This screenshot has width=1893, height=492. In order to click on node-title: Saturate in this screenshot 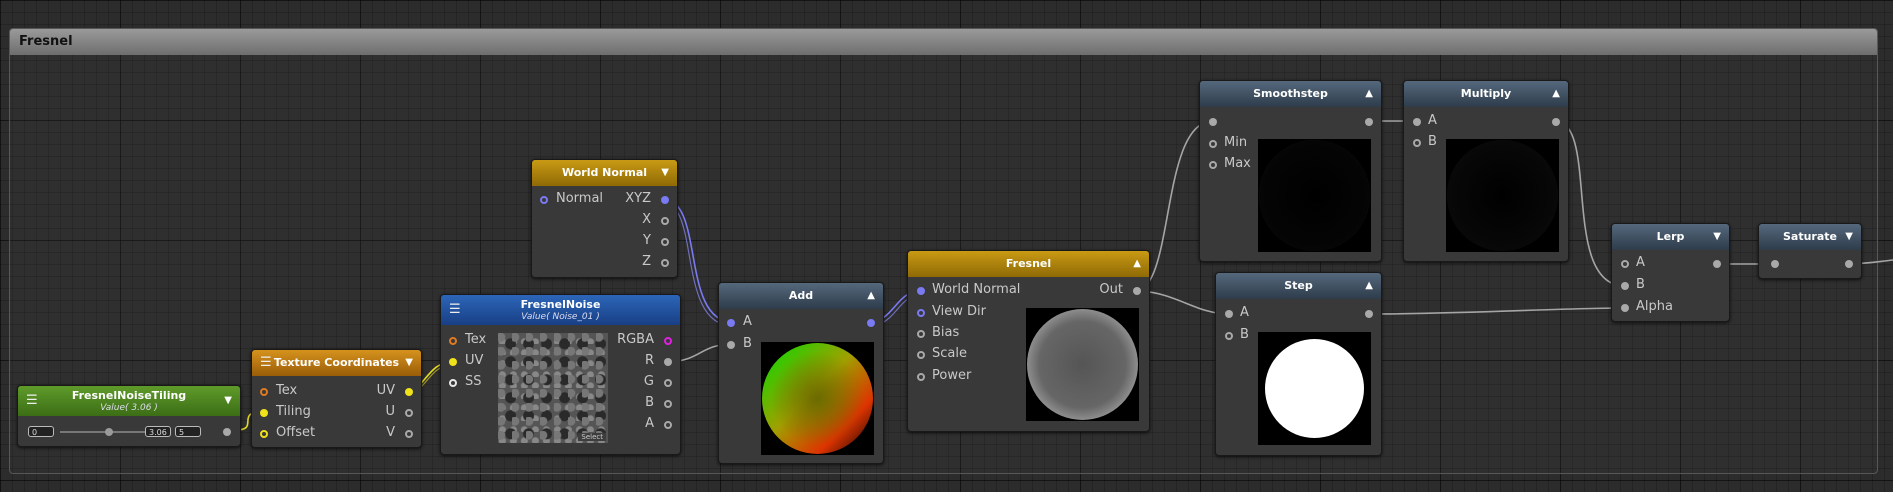, I will do `click(1809, 236)`.